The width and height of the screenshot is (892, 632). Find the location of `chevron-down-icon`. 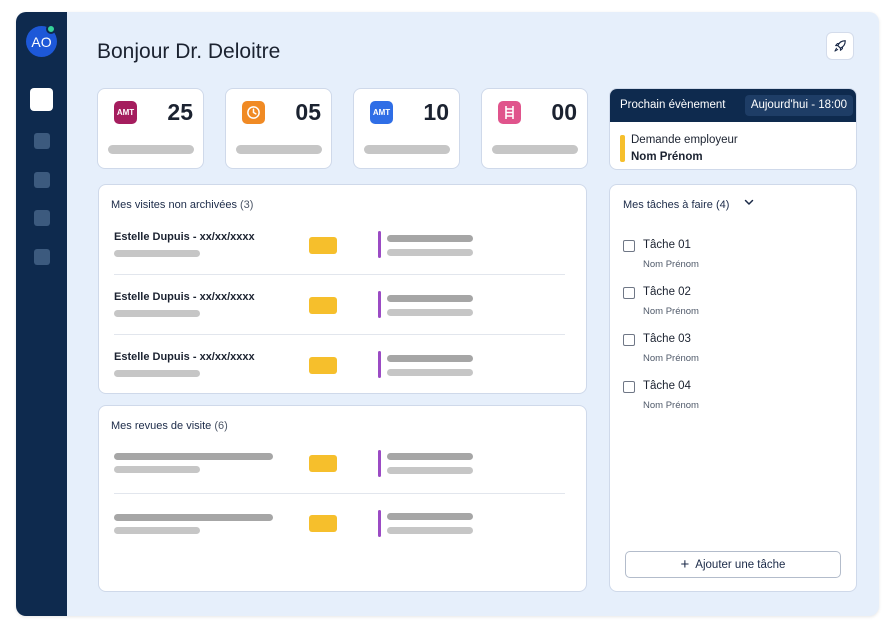

chevron-down-icon is located at coordinates (749, 202).